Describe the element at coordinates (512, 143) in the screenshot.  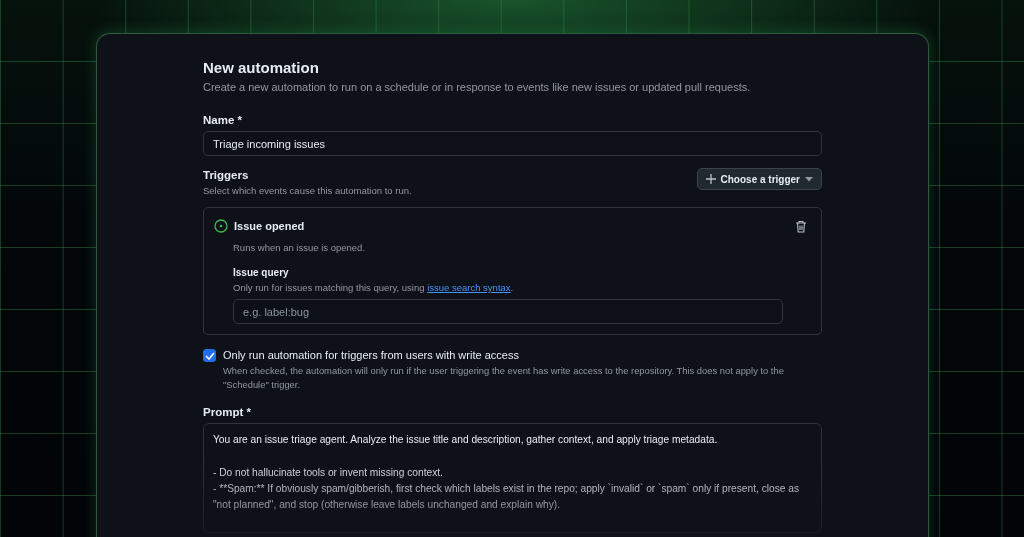
I see `name-field: Triage incoming issues` at that location.